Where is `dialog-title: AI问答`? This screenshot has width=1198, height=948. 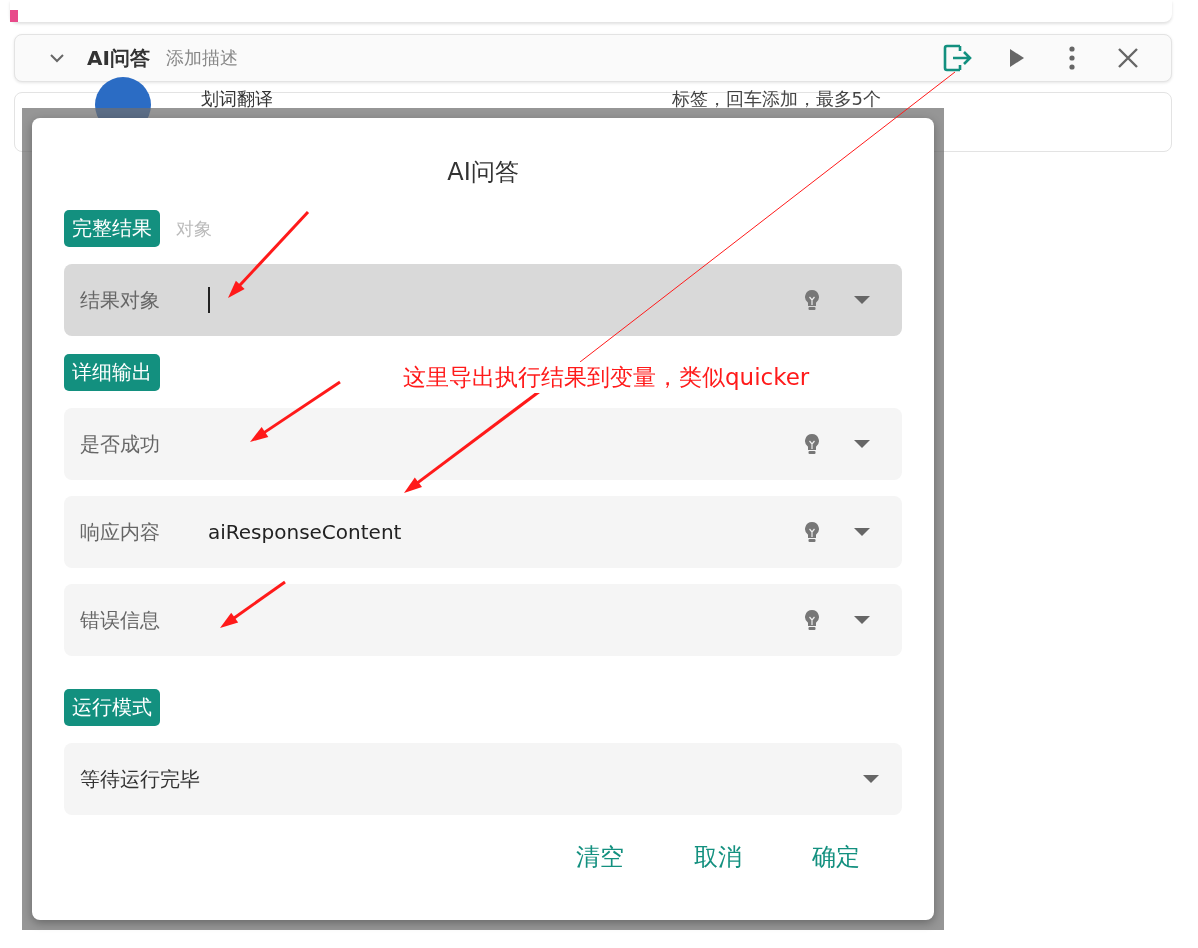
dialog-title: AI问答 is located at coordinates (483, 172).